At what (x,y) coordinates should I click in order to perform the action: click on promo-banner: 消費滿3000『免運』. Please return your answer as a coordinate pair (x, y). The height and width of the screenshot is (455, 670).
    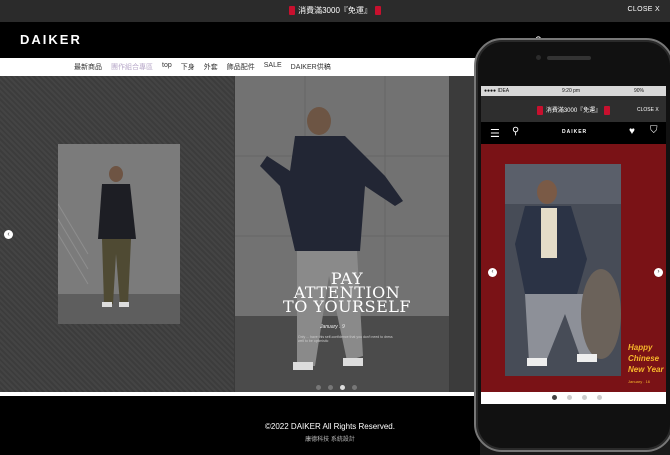
    Looking at the image, I should click on (335, 11).